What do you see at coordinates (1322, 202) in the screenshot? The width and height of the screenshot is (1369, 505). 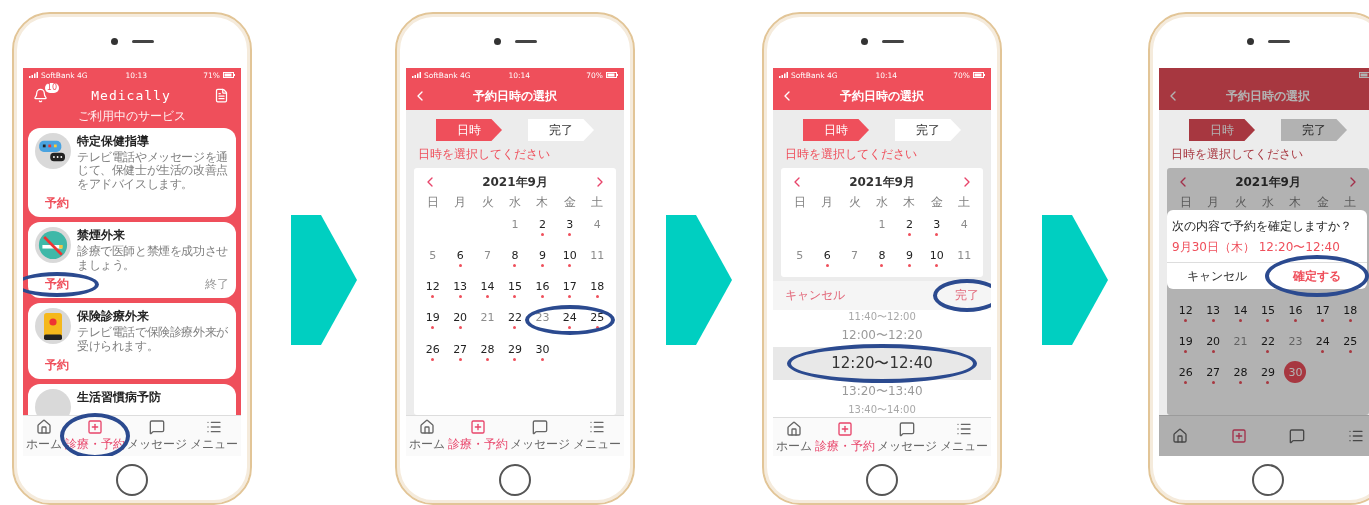 I see `weekday-label: 金` at bounding box center [1322, 202].